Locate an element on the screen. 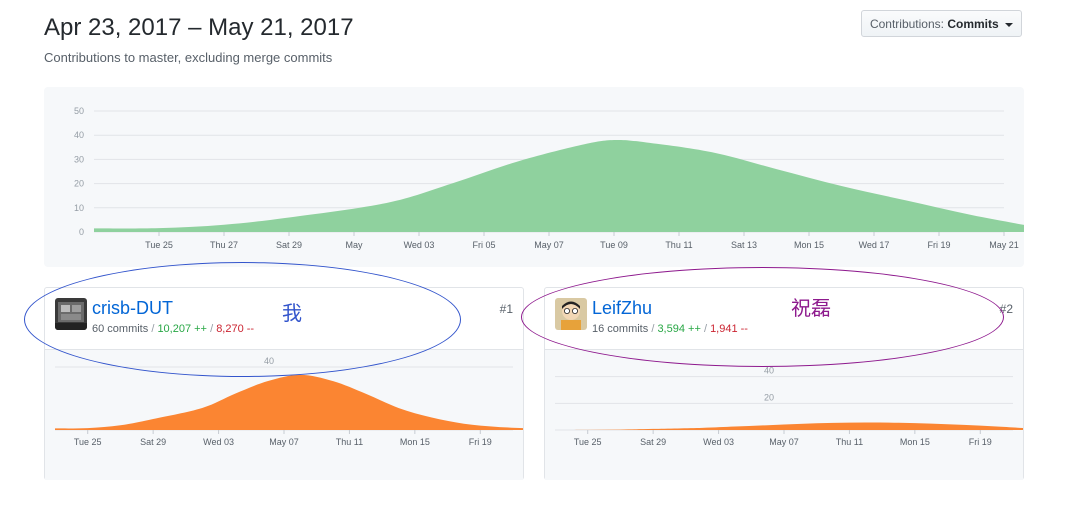 The width and height of the screenshot is (1068, 528). annotation-text-1: 我 is located at coordinates (292, 314).